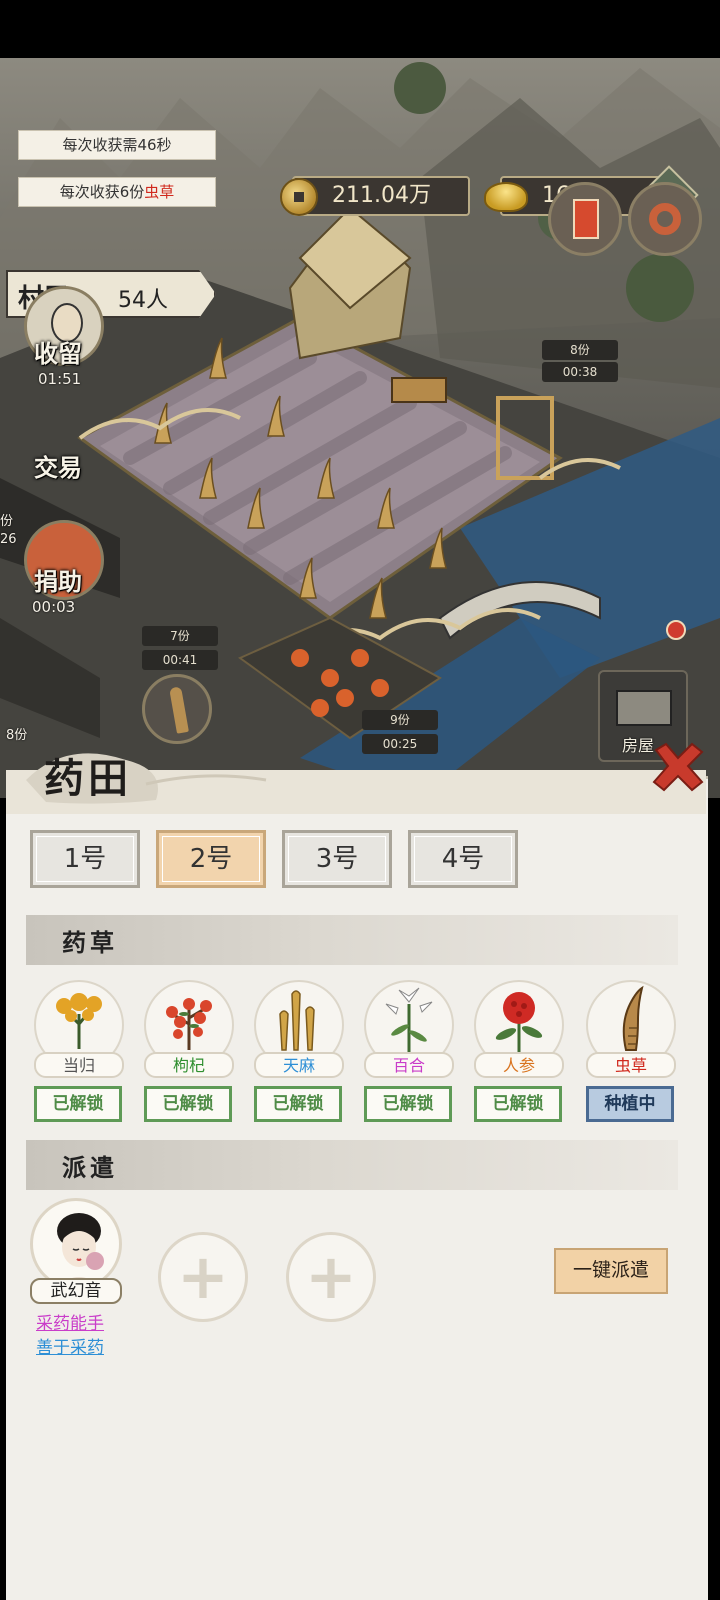 The height and width of the screenshot is (1600, 720). What do you see at coordinates (143, 300) in the screenshot?
I see `villager-value: 54人` at bounding box center [143, 300].